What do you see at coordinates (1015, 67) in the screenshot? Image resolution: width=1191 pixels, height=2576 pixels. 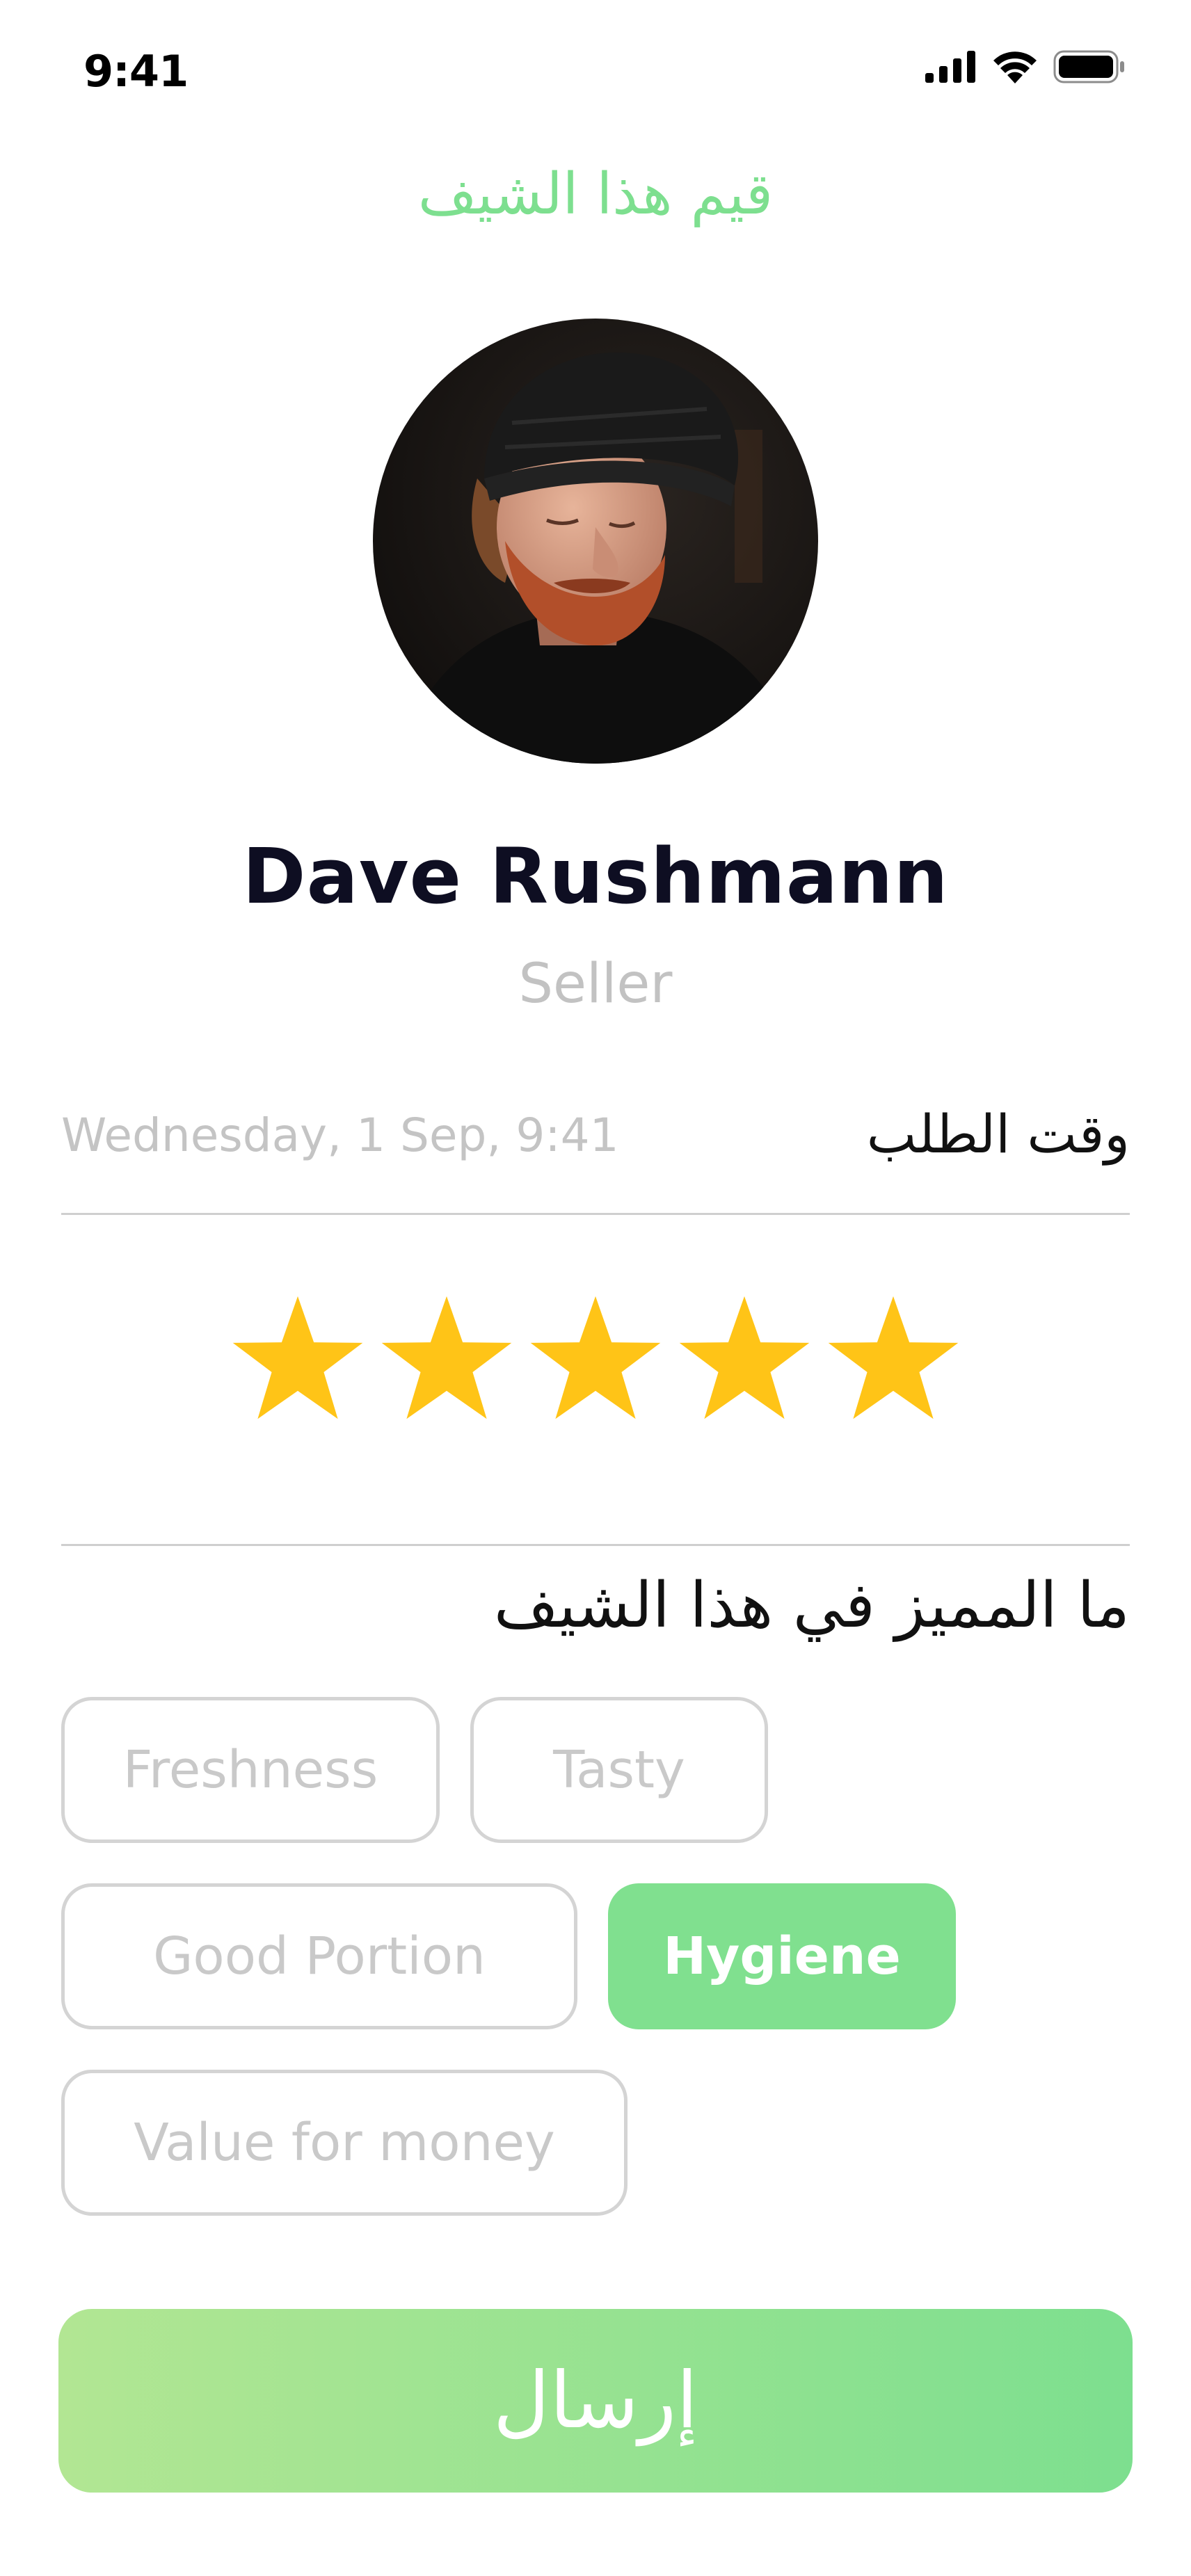 I see `wifi-icon` at bounding box center [1015, 67].